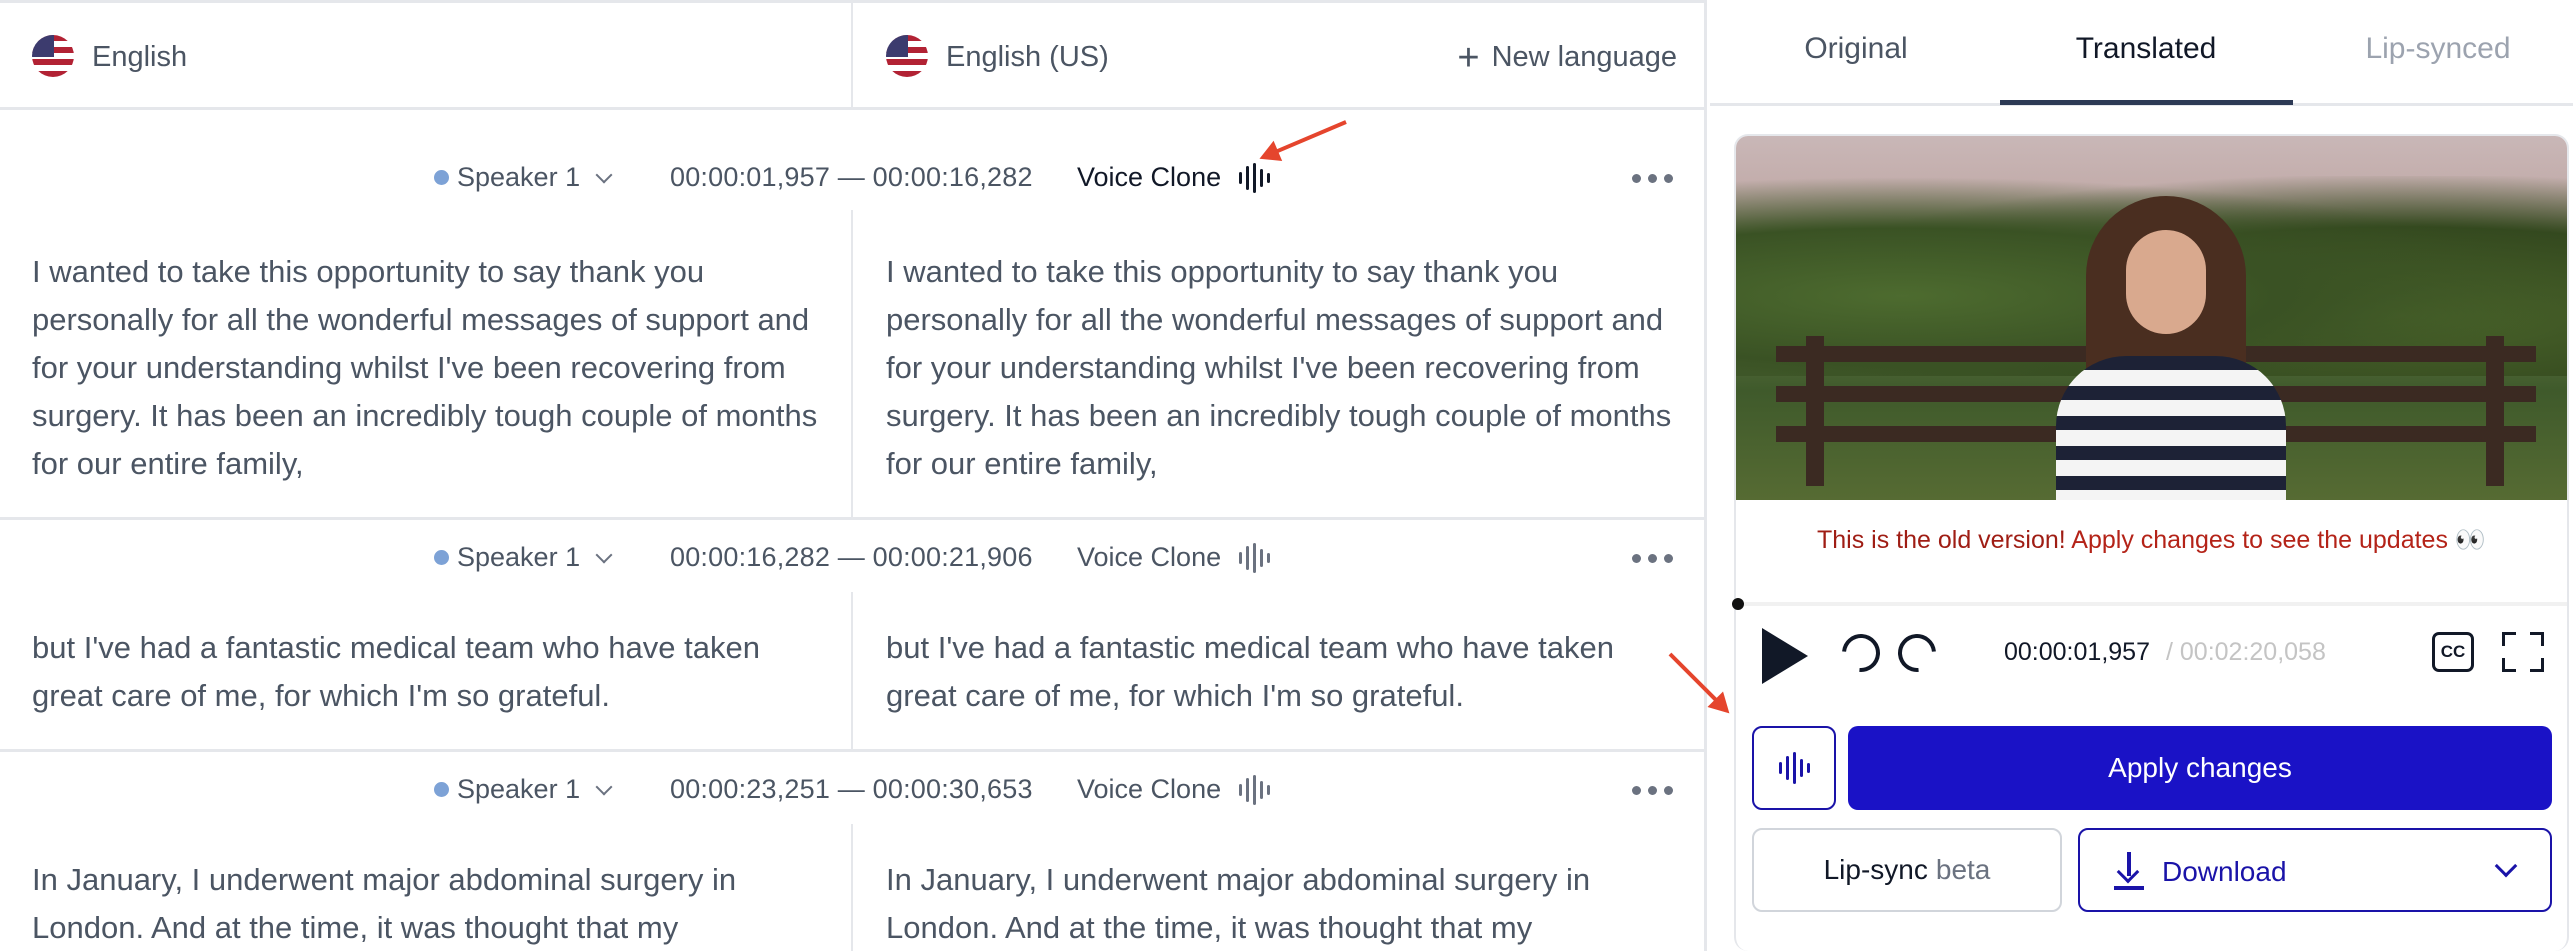 This screenshot has height=951, width=2573. I want to click on segment-timestamp: 00:00:01,957 — 00:00:16,282, so click(851, 177).